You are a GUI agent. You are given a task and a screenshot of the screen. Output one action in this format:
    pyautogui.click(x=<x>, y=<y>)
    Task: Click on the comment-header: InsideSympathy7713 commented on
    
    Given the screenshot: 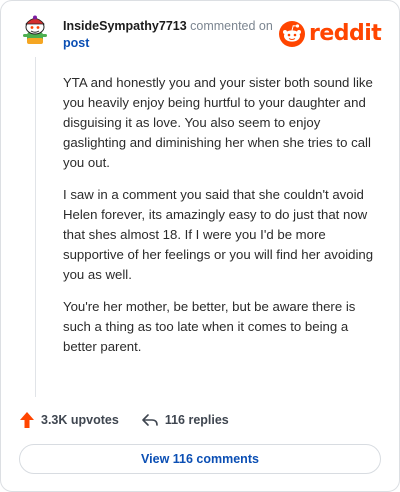 What is the action you would take?
    pyautogui.click(x=168, y=26)
    